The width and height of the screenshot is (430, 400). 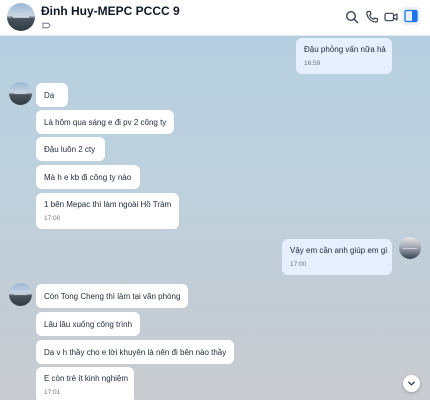 What do you see at coordinates (52, 392) in the screenshot?
I see `message-time: 17:01` at bounding box center [52, 392].